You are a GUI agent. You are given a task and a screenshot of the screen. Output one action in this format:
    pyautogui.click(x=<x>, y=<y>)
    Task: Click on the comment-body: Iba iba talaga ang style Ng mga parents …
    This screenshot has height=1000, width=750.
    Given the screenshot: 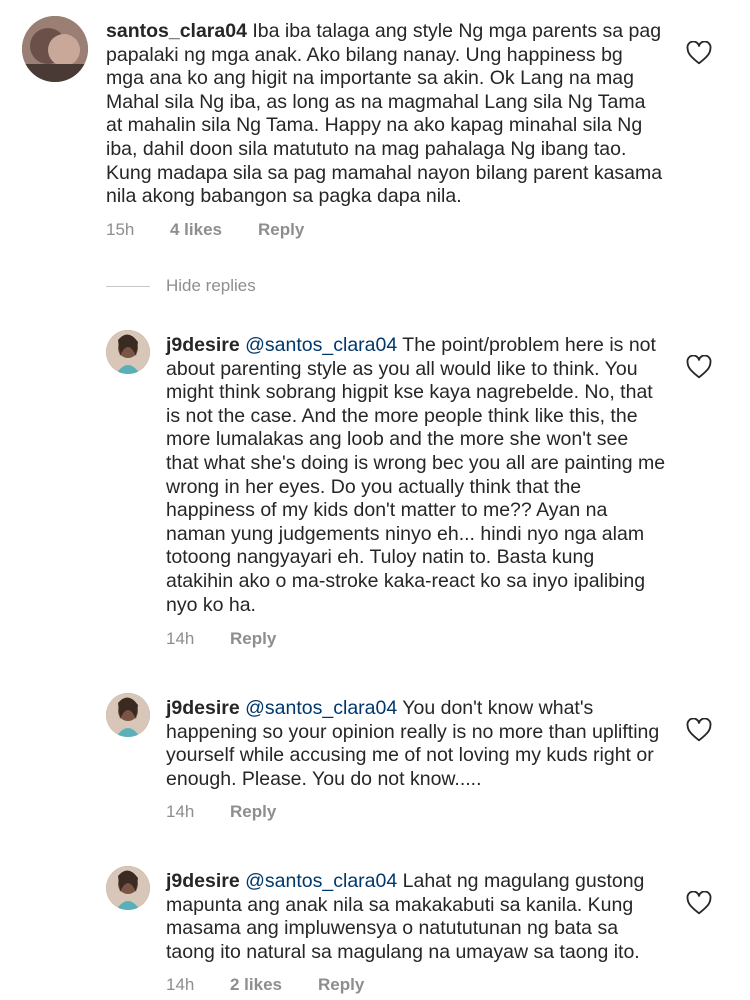 What is the action you would take?
    pyautogui.click(x=384, y=114)
    